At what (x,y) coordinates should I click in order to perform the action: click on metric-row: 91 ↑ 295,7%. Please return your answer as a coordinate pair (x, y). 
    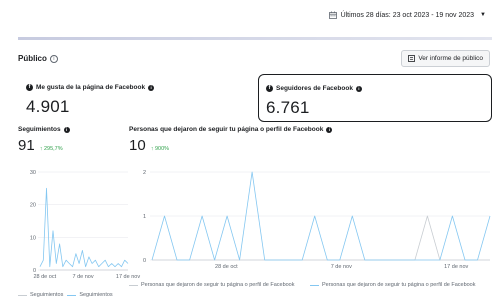
    Looking at the image, I should click on (44, 145).